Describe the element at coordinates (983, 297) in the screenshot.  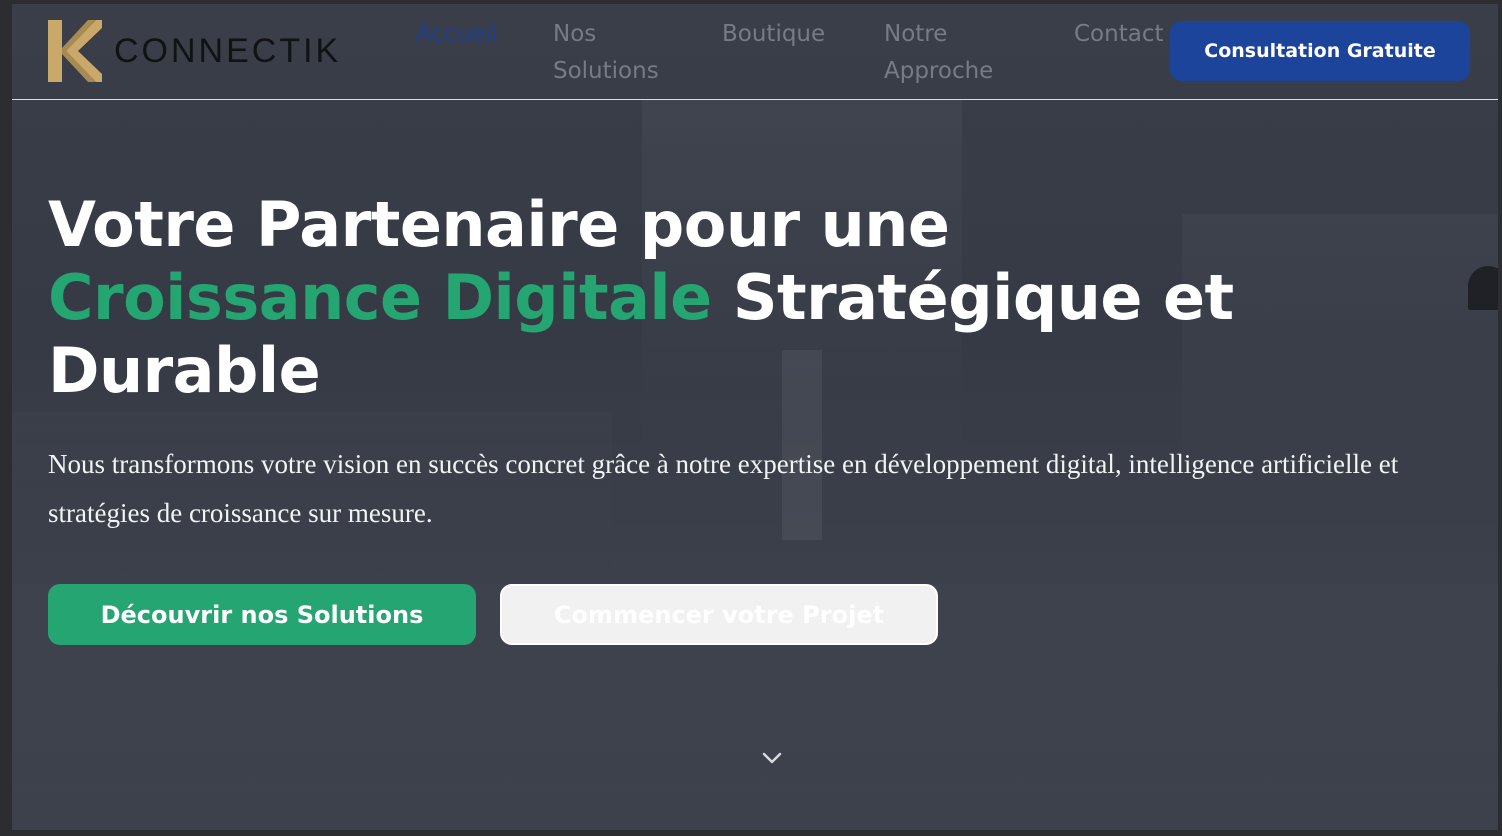
I see `hero-title-line2: Stratégique et` at that location.